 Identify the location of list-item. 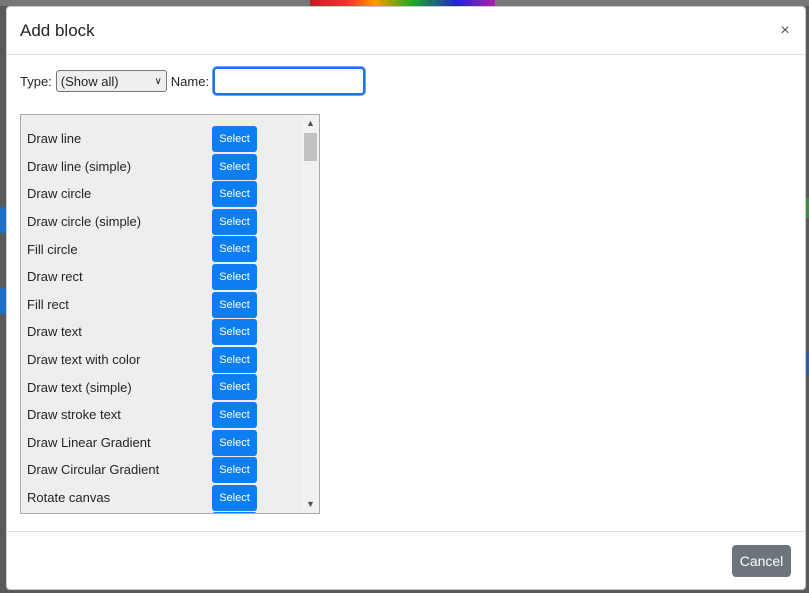
(161, 512).